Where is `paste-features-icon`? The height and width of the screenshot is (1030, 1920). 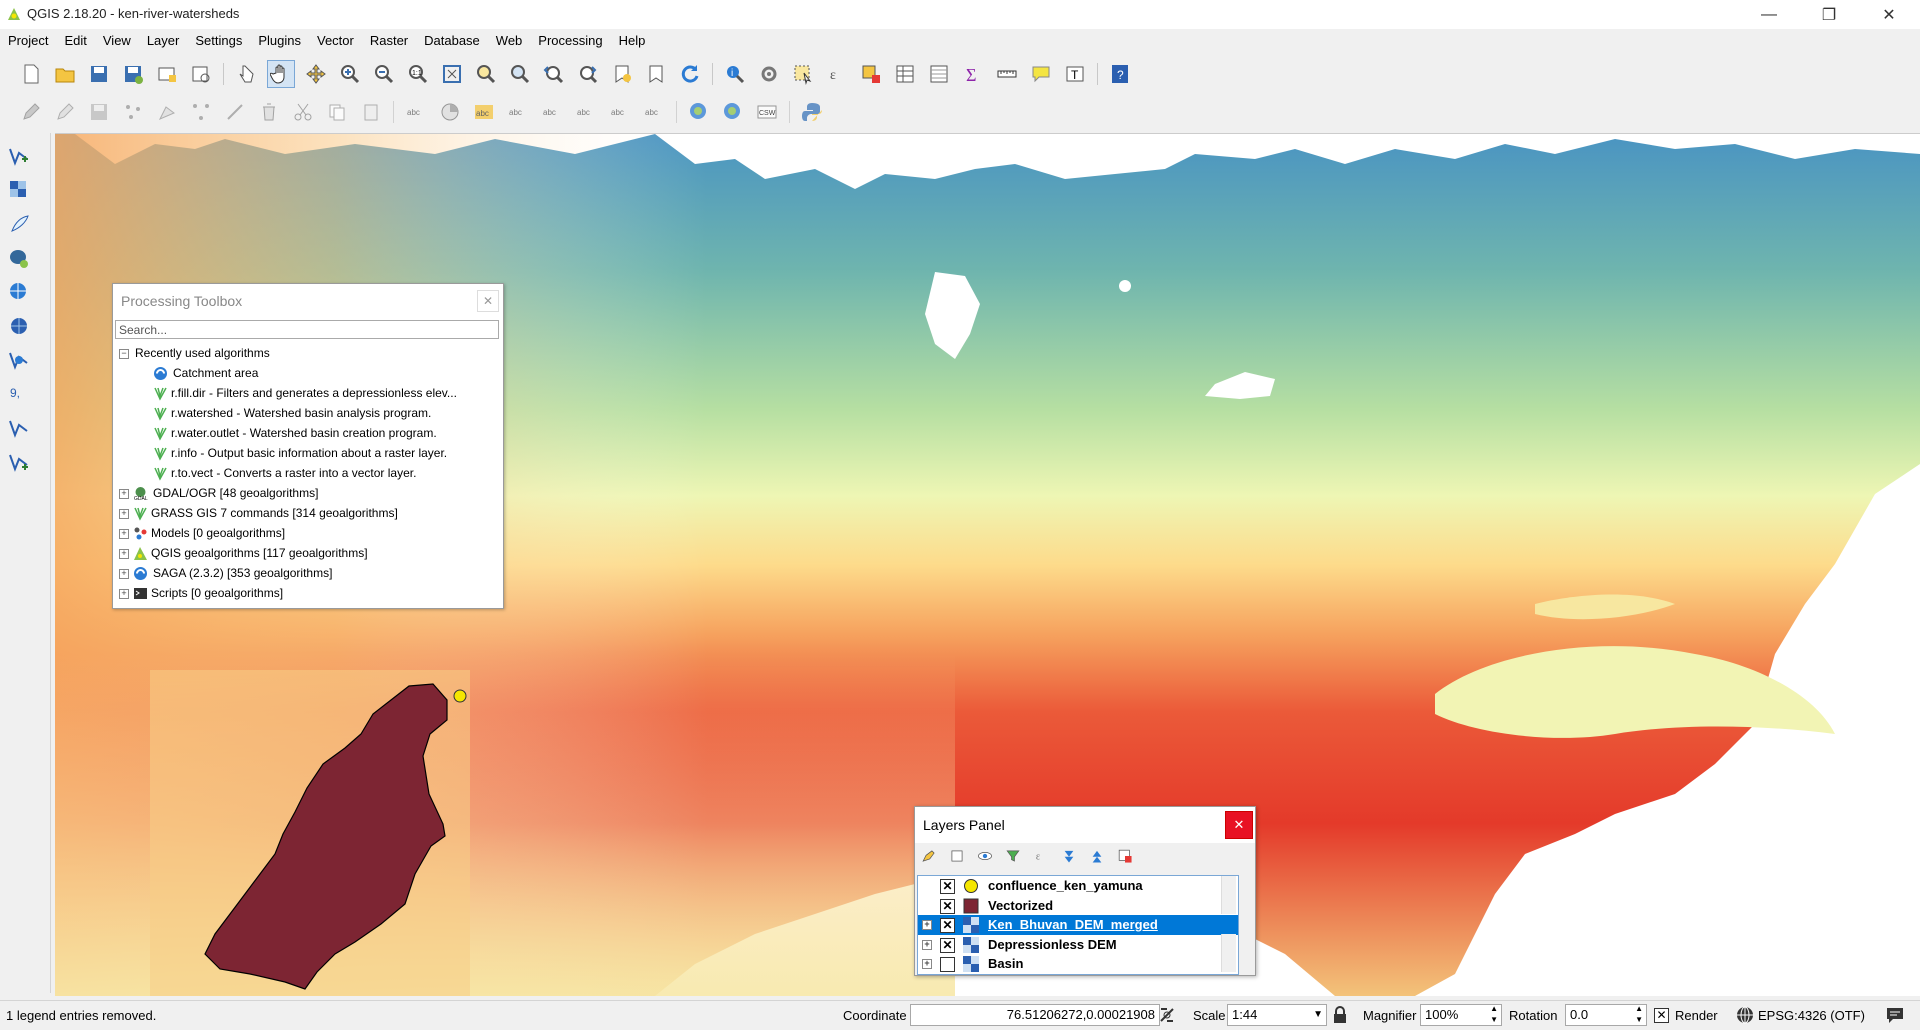
paste-features-icon is located at coordinates (371, 112).